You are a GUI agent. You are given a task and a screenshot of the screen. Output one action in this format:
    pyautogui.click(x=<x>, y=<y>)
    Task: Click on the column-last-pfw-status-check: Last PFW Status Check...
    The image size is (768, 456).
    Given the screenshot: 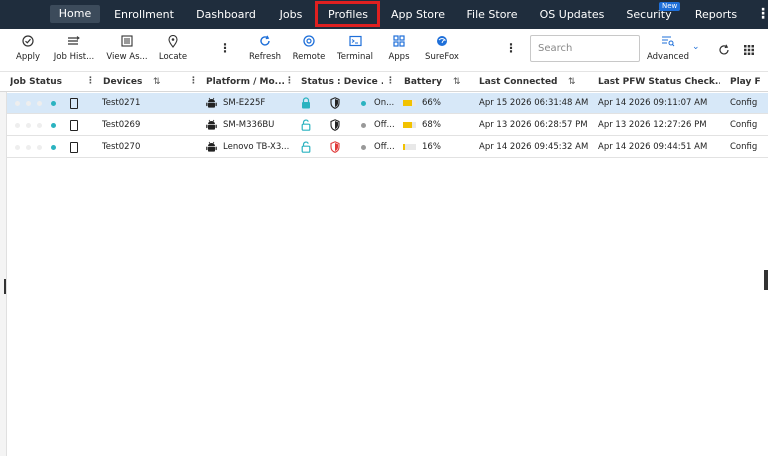 What is the action you would take?
    pyautogui.click(x=659, y=82)
    